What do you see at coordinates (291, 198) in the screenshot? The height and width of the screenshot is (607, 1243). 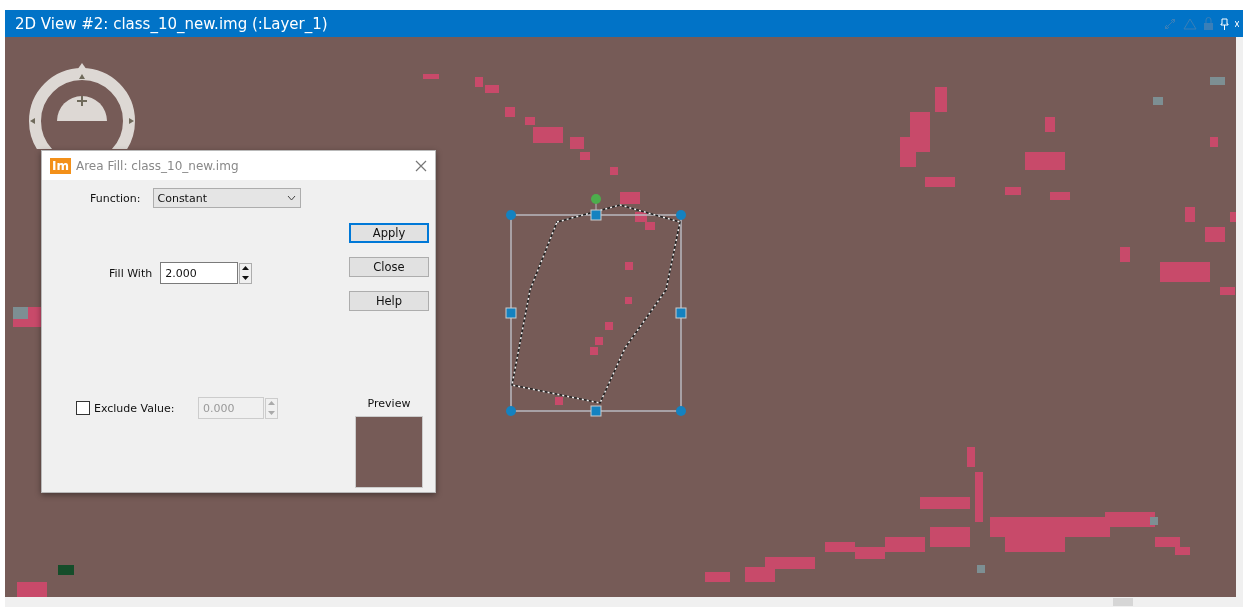 I see `chevron-down-icon` at bounding box center [291, 198].